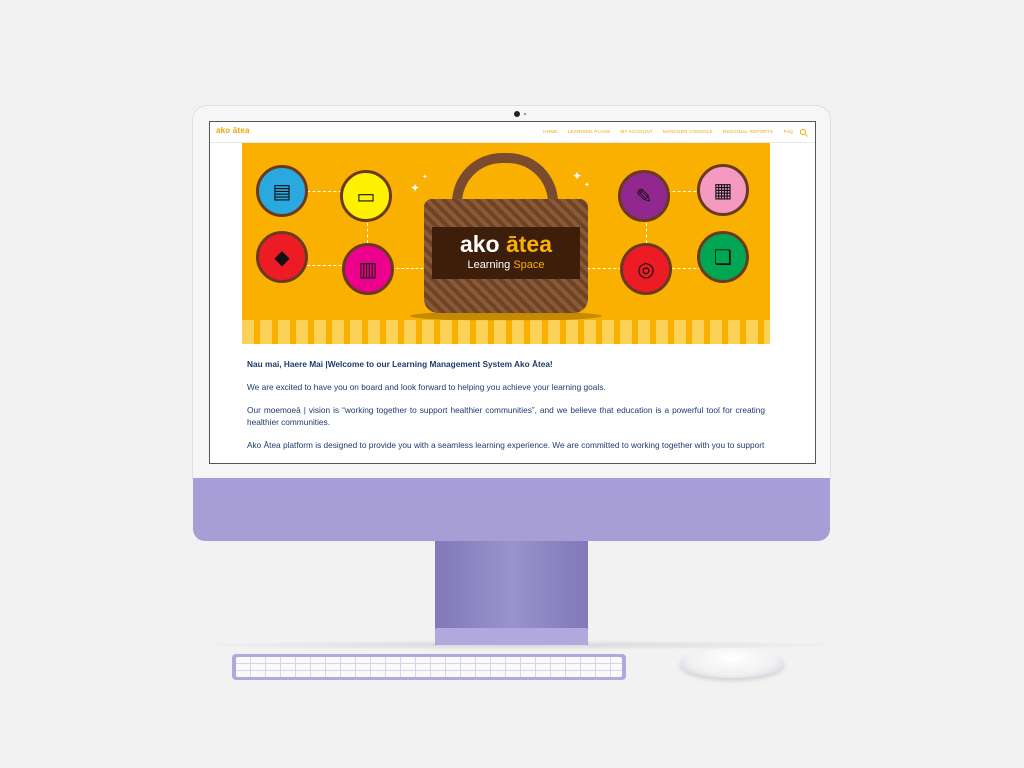  I want to click on monitor-stand-foot, so click(511, 636).